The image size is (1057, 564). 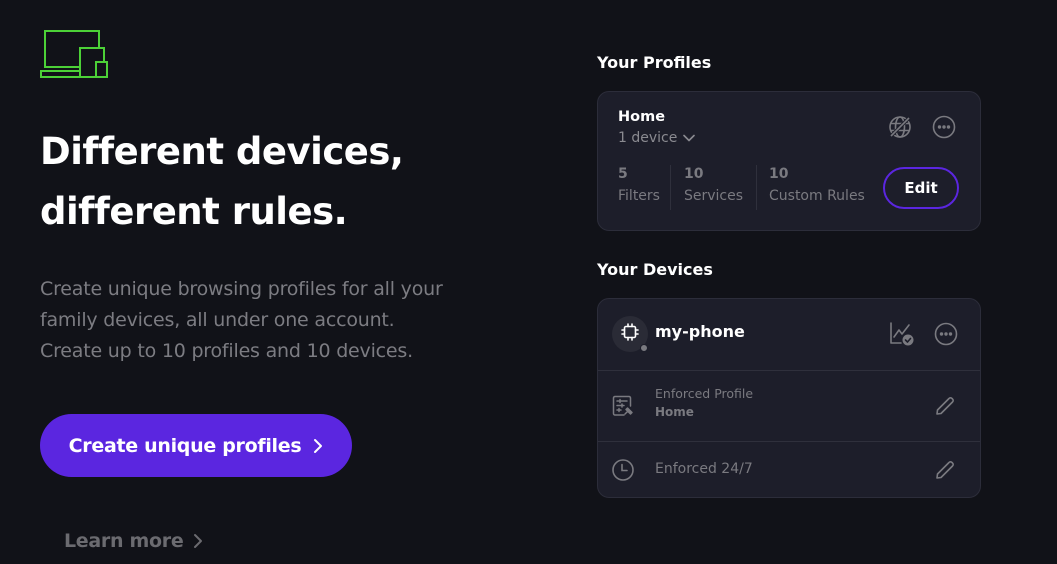 What do you see at coordinates (900, 127) in the screenshot?
I see `globe-off-icon` at bounding box center [900, 127].